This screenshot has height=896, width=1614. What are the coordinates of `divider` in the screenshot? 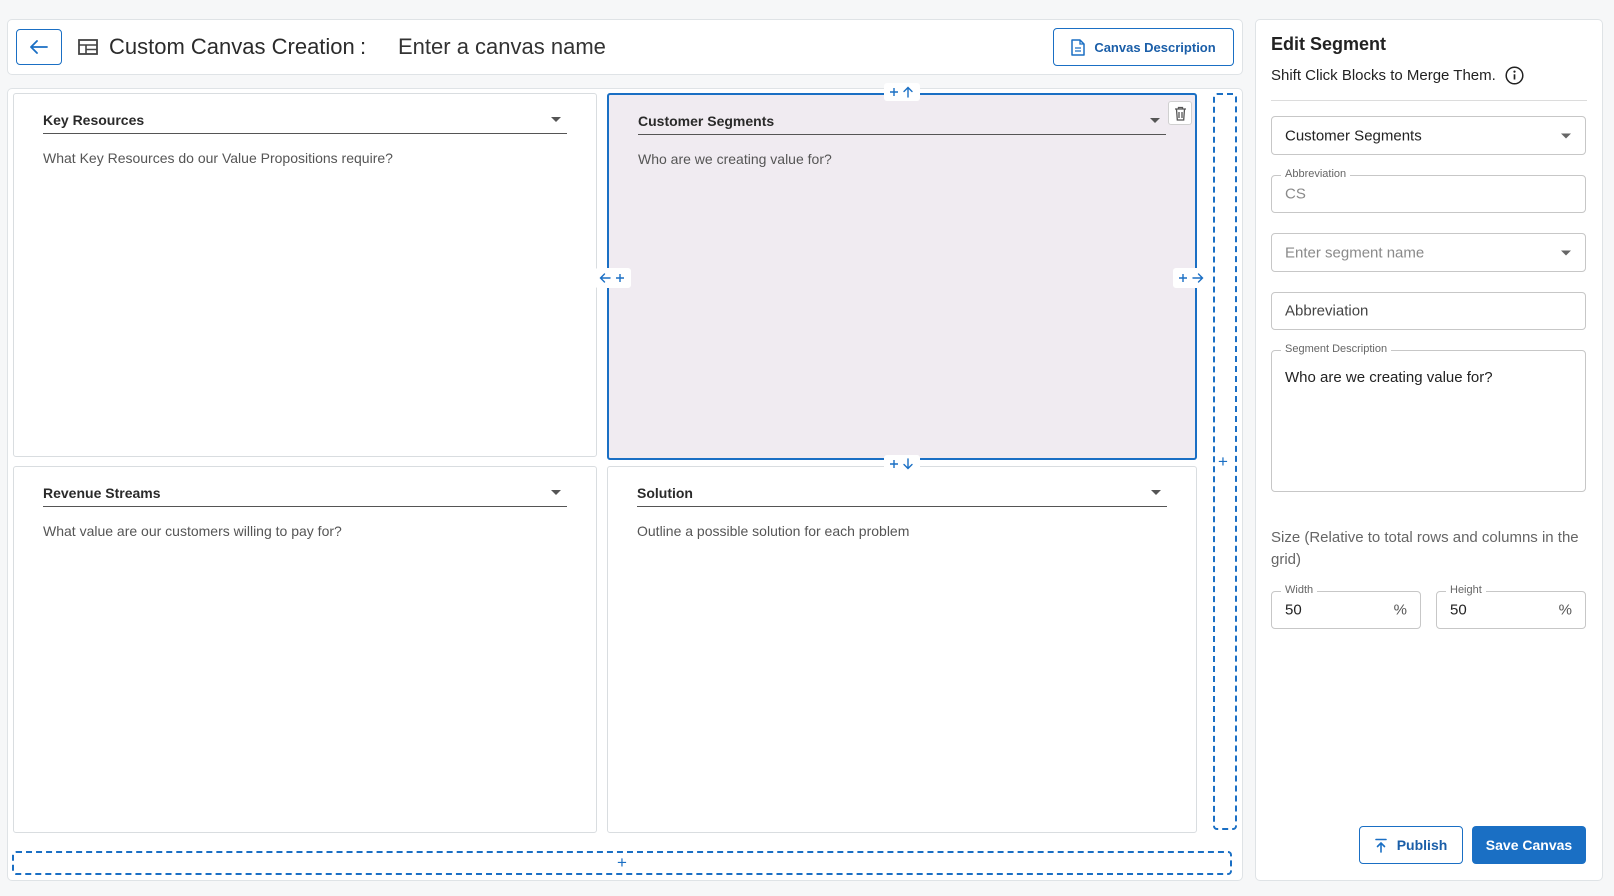 It's located at (1429, 100).